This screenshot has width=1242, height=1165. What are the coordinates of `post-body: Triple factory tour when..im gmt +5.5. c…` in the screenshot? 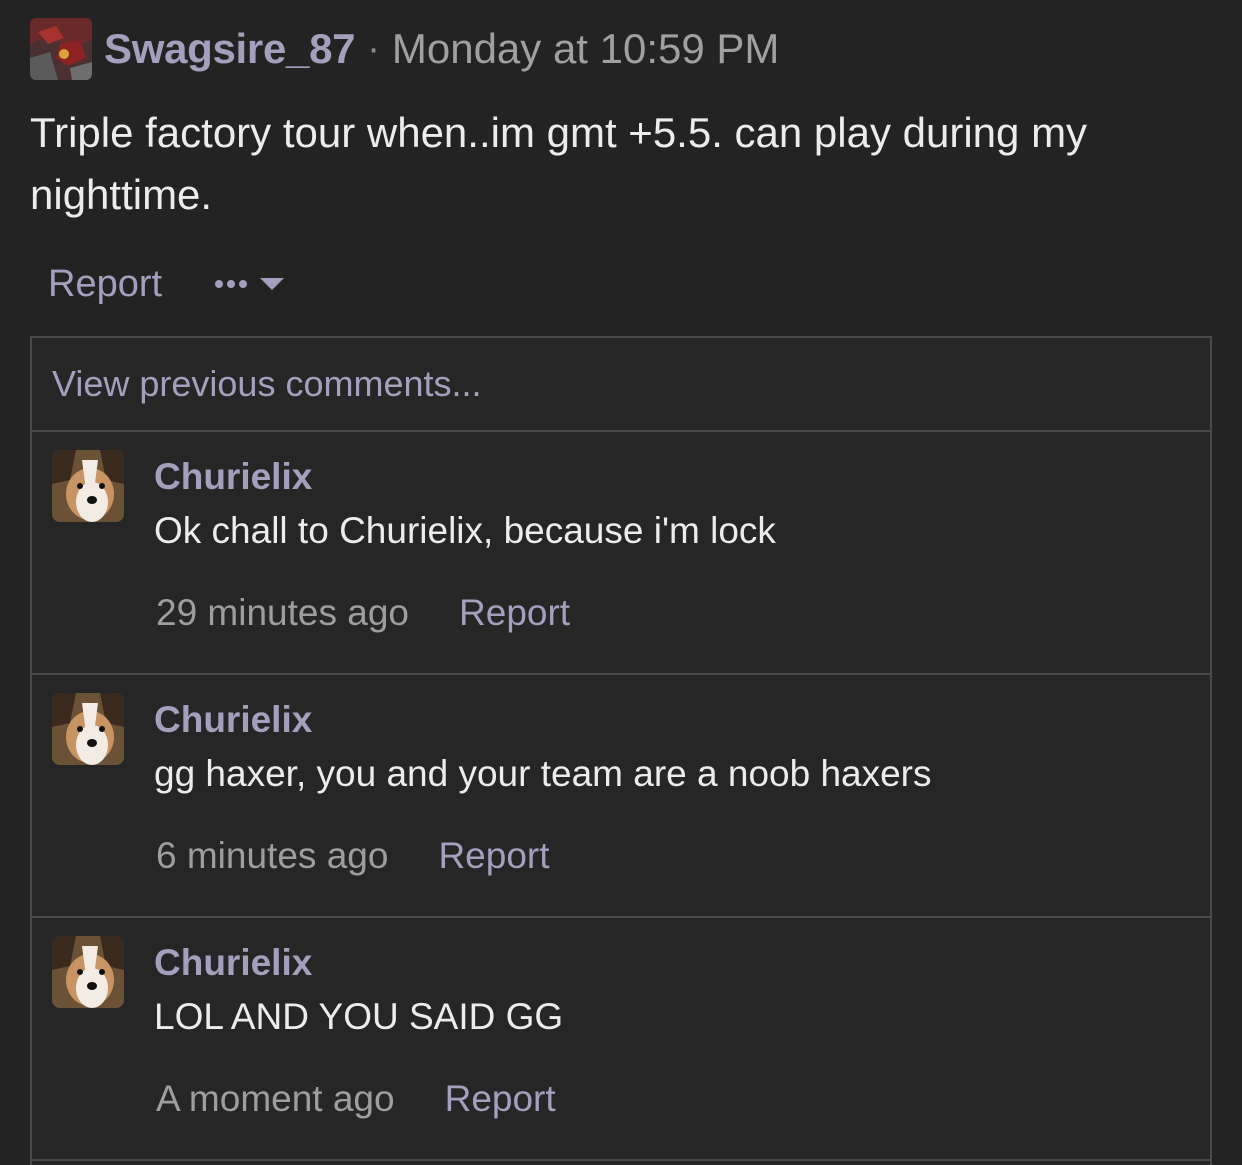 It's located at (559, 163).